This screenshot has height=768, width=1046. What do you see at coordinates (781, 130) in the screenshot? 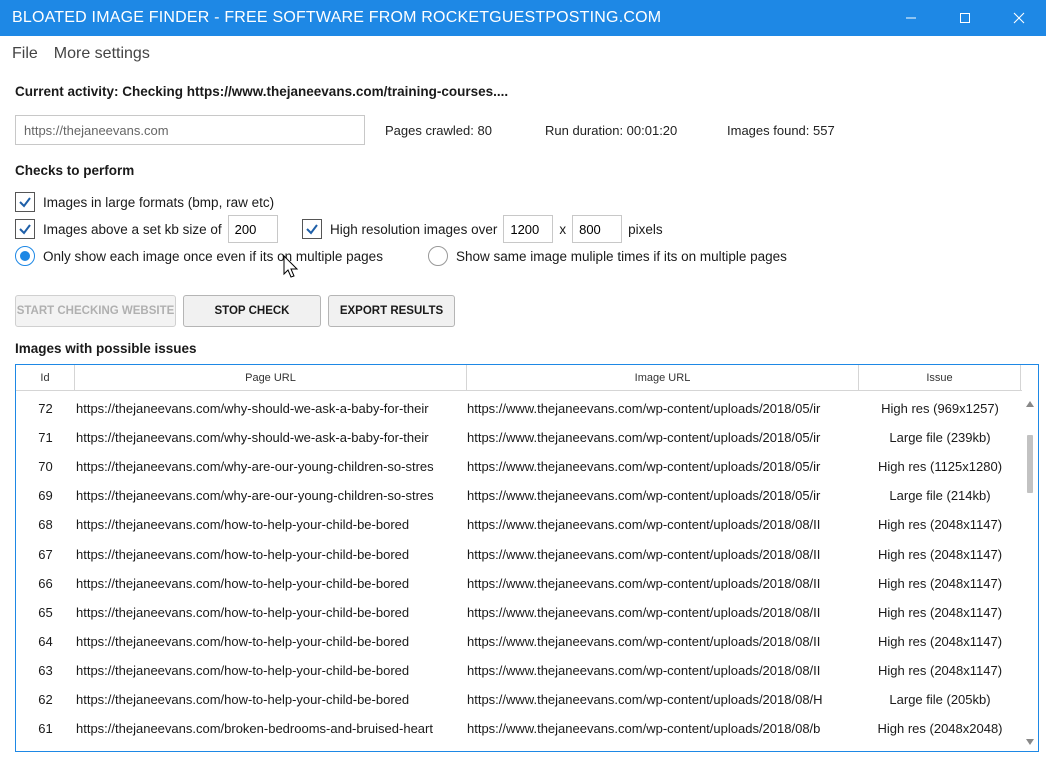
I see `images-found: Images found: 557` at bounding box center [781, 130].